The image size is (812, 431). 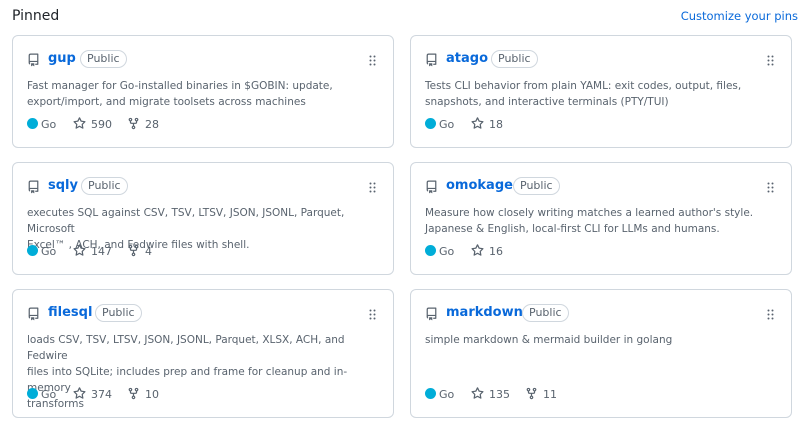 What do you see at coordinates (479, 185) in the screenshot?
I see `repo-name-link: omokage` at bounding box center [479, 185].